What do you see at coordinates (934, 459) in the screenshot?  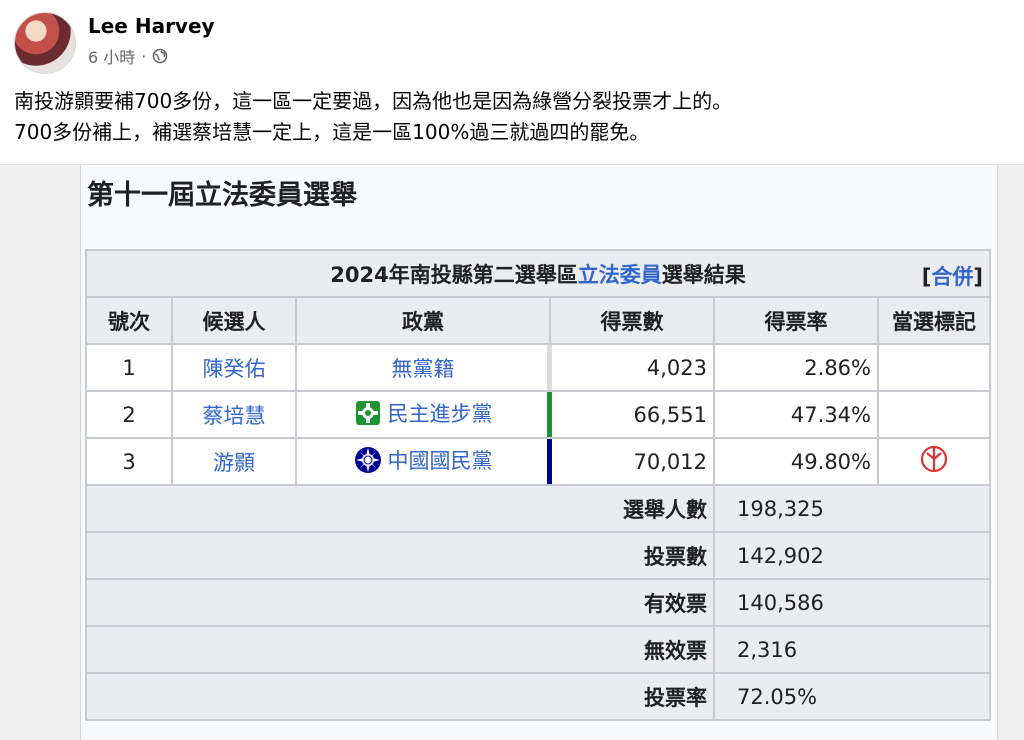 I see `elected-mark-icon` at bounding box center [934, 459].